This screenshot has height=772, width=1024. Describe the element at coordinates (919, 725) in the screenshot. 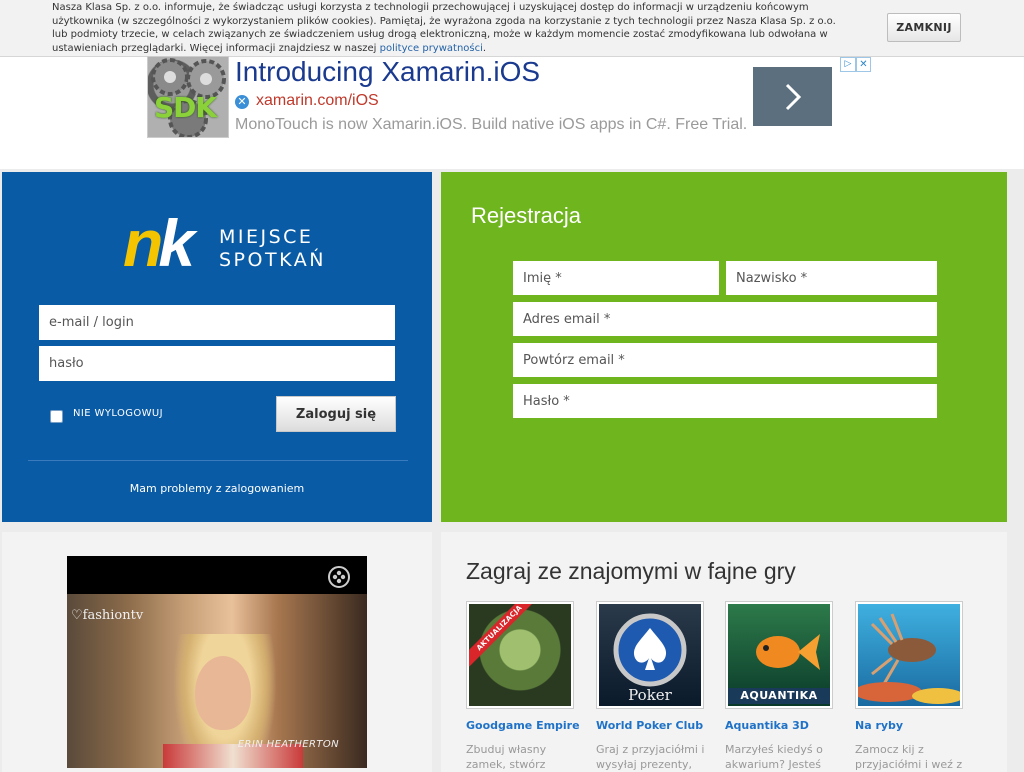

I see `game-title-link: Na ryby` at that location.